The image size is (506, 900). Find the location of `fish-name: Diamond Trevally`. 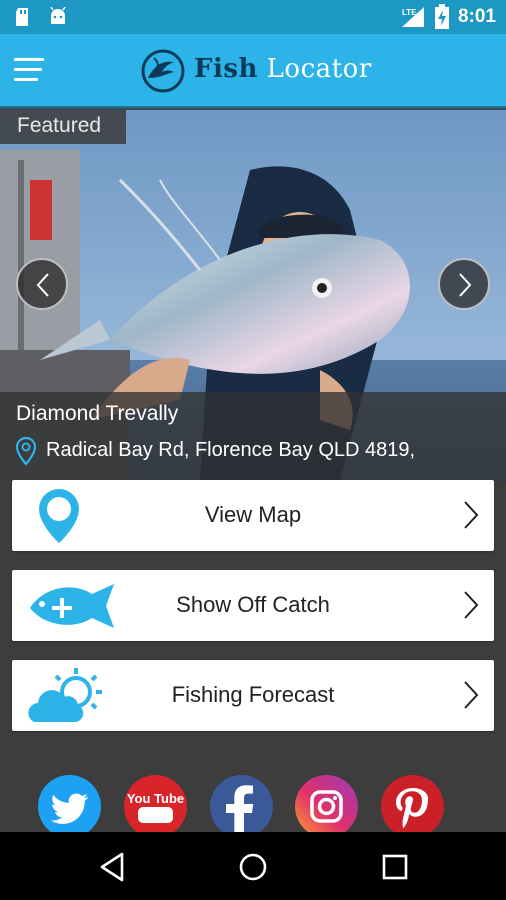

fish-name: Diamond Trevally is located at coordinates (97, 413).